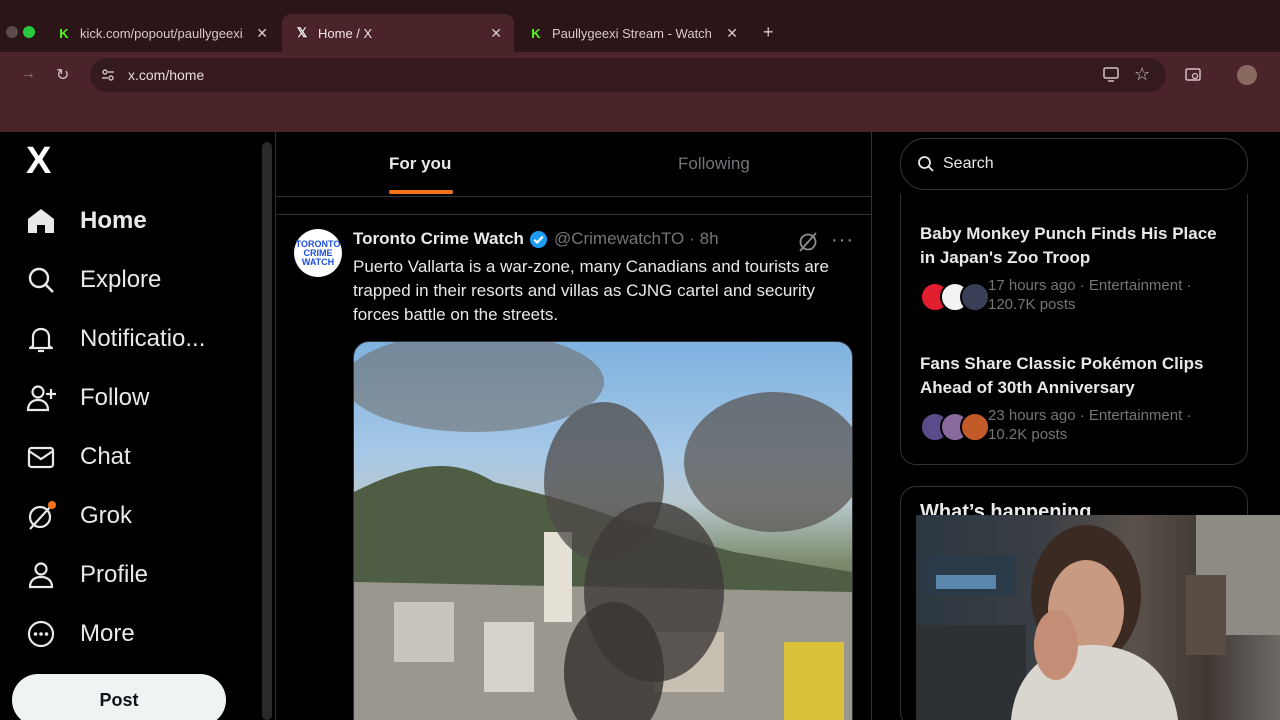 The image size is (1280, 720). Describe the element at coordinates (628, 75) in the screenshot. I see `address-bar: x.com/home ☆` at that location.